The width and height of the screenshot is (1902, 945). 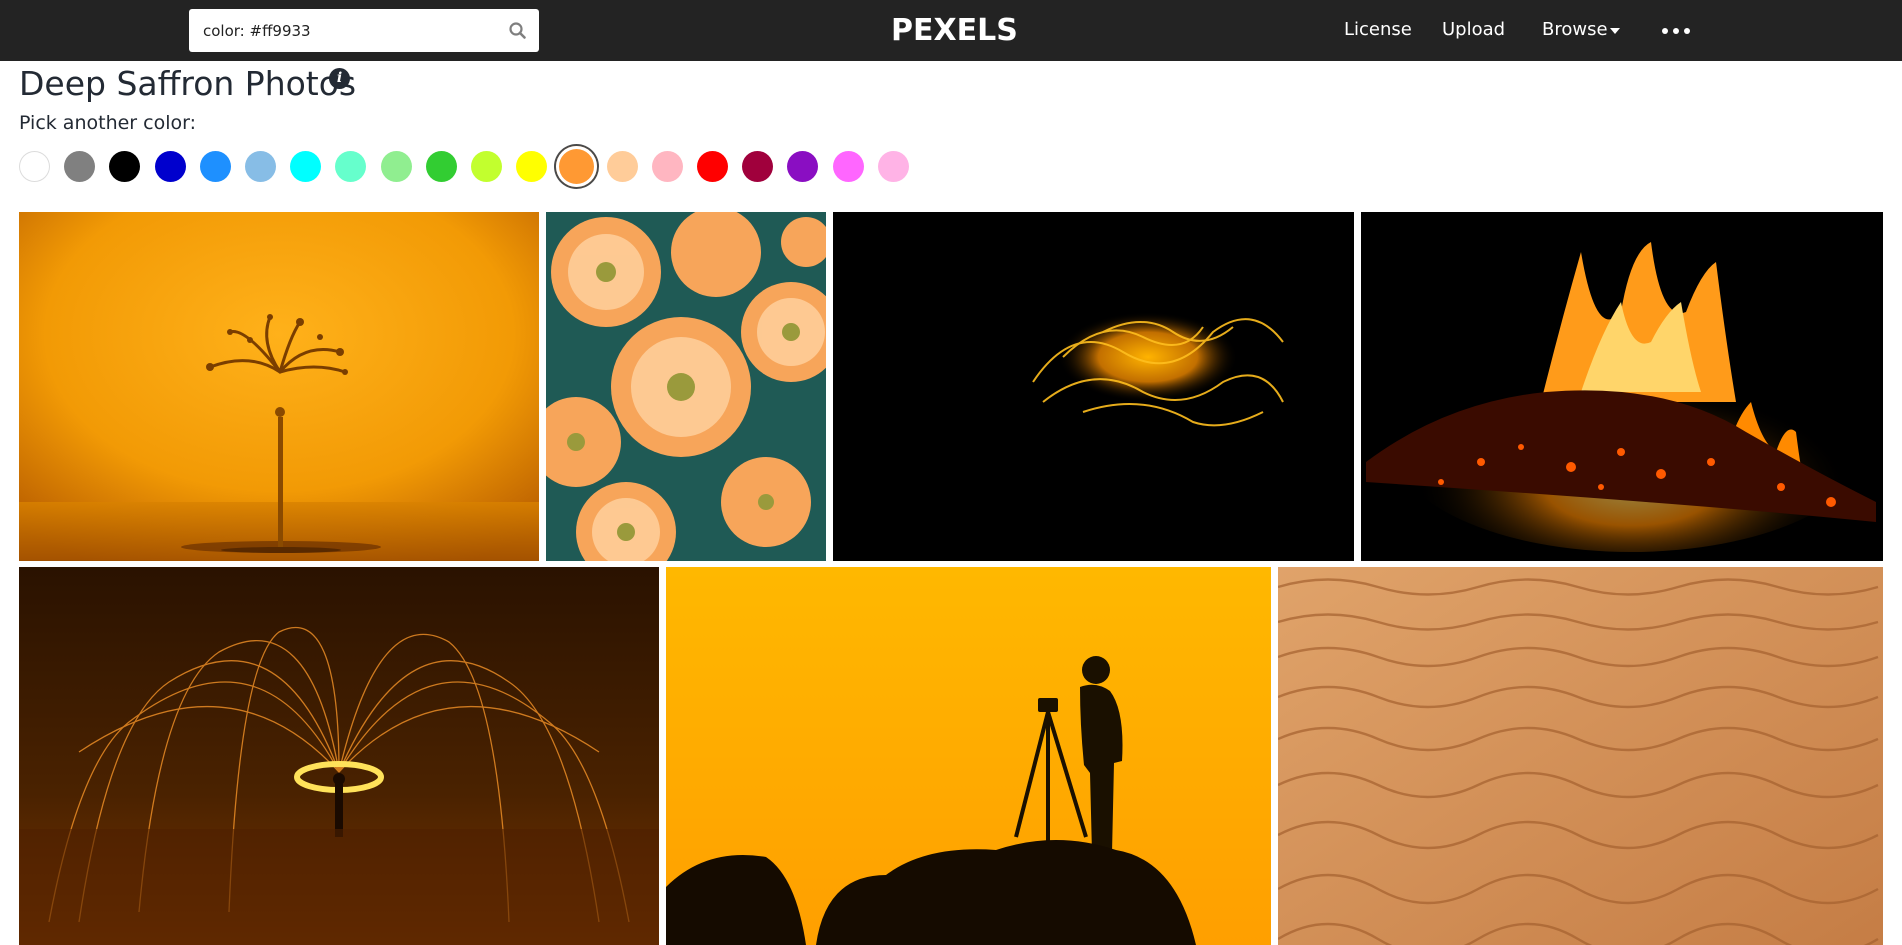 I want to click on more-dots-icon, so click(x=1677, y=31).